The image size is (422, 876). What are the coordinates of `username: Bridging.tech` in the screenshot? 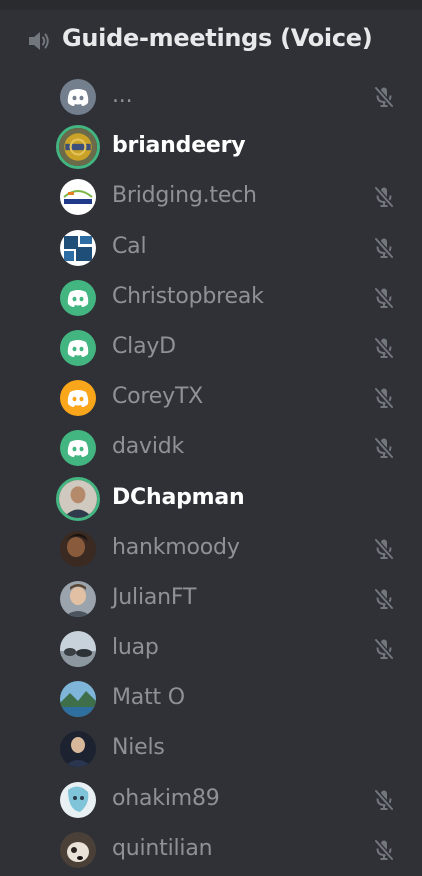 It's located at (184, 196).